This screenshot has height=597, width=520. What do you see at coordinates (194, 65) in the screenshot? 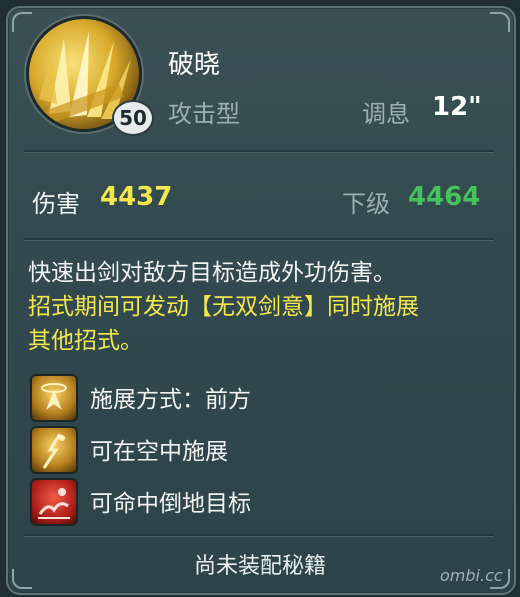
I see `skill-name: 破晓` at bounding box center [194, 65].